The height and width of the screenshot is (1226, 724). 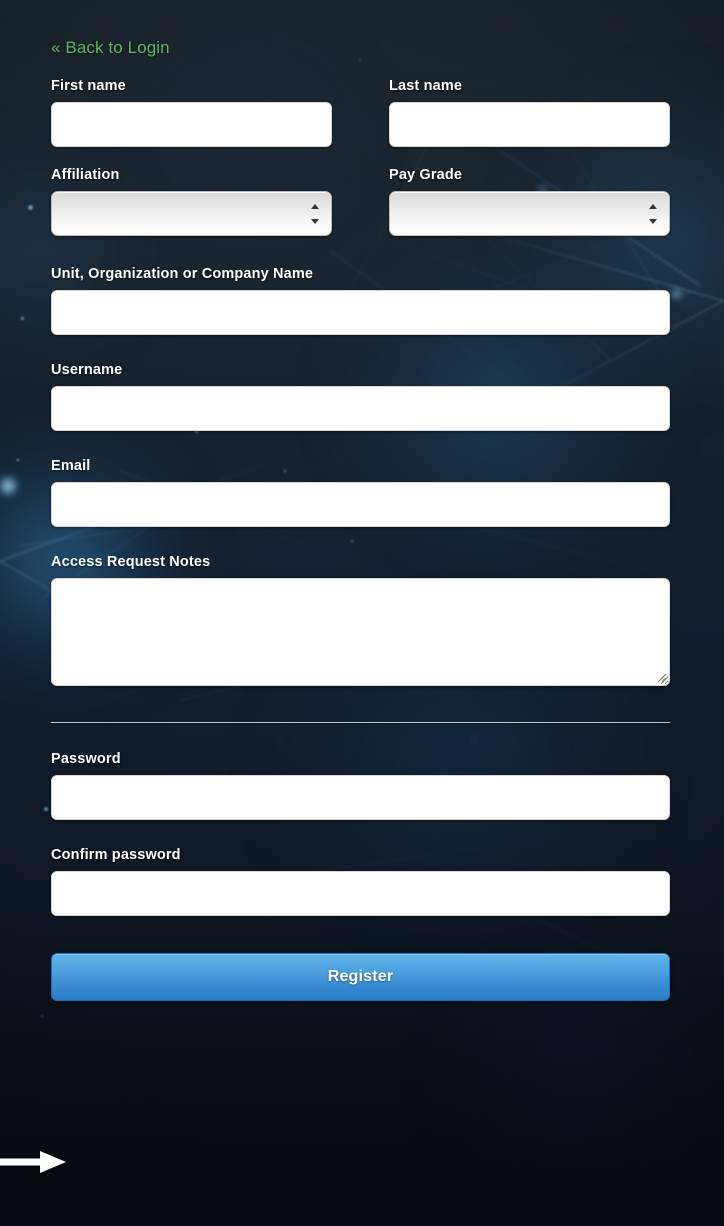 I want to click on field-pay-grade: Pay Grade, so click(x=529, y=201).